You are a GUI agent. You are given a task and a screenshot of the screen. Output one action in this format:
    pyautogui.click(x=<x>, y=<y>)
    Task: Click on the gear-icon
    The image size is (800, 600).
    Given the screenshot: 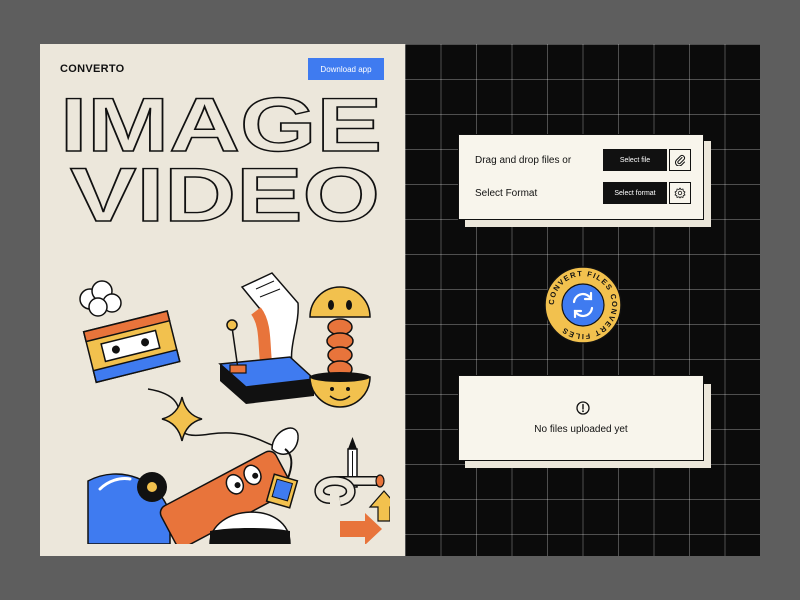 What is the action you would take?
    pyautogui.click(x=680, y=193)
    